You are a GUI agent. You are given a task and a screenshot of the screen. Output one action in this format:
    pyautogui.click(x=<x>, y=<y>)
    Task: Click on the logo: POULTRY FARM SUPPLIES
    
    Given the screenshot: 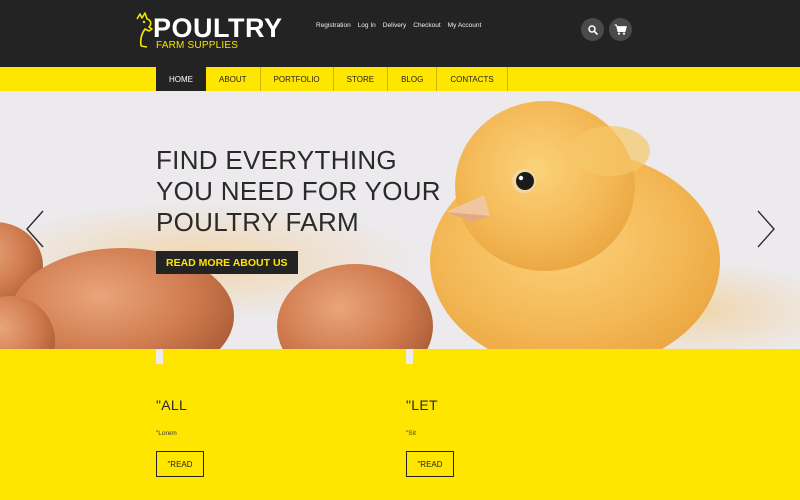 What is the action you would take?
    pyautogui.click(x=207, y=32)
    